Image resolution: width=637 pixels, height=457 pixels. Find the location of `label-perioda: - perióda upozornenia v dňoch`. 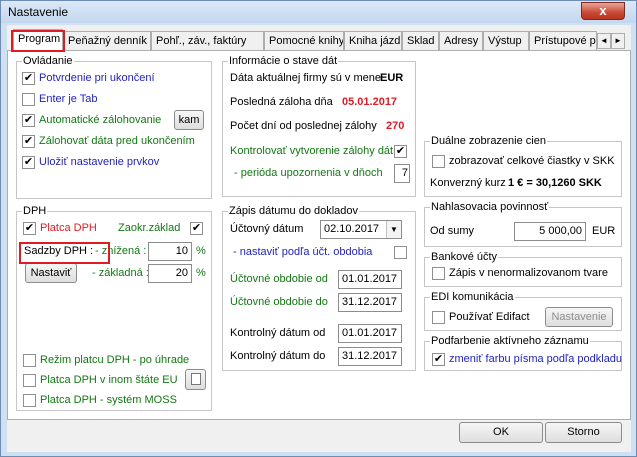

label-perioda: - perióda upozornenia v dňoch is located at coordinates (308, 173).